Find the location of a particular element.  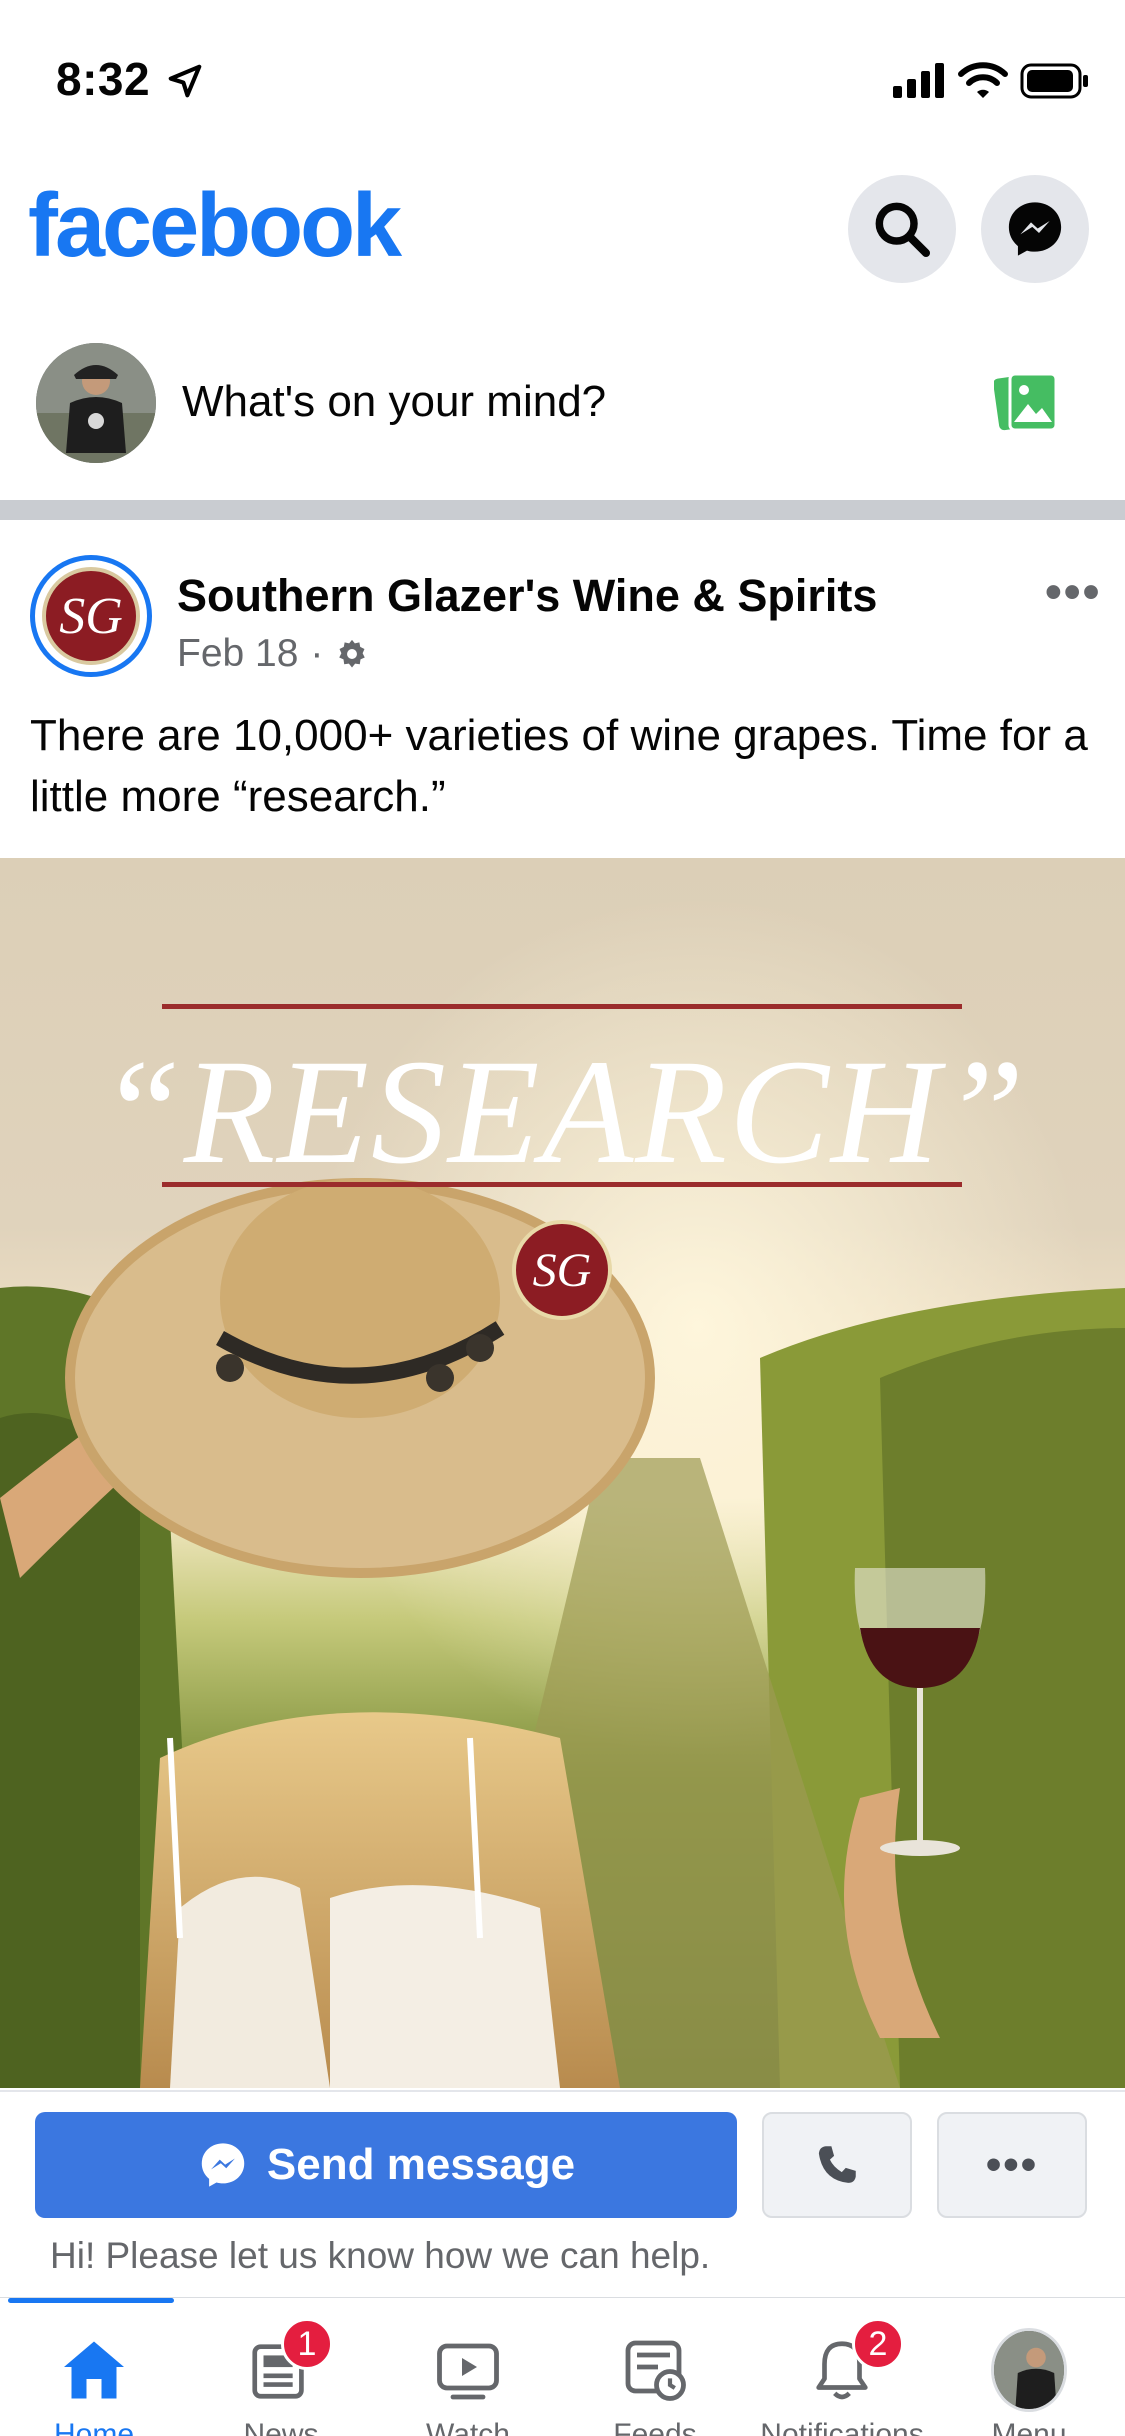

send-message-button: Send message is located at coordinates (386, 2165).